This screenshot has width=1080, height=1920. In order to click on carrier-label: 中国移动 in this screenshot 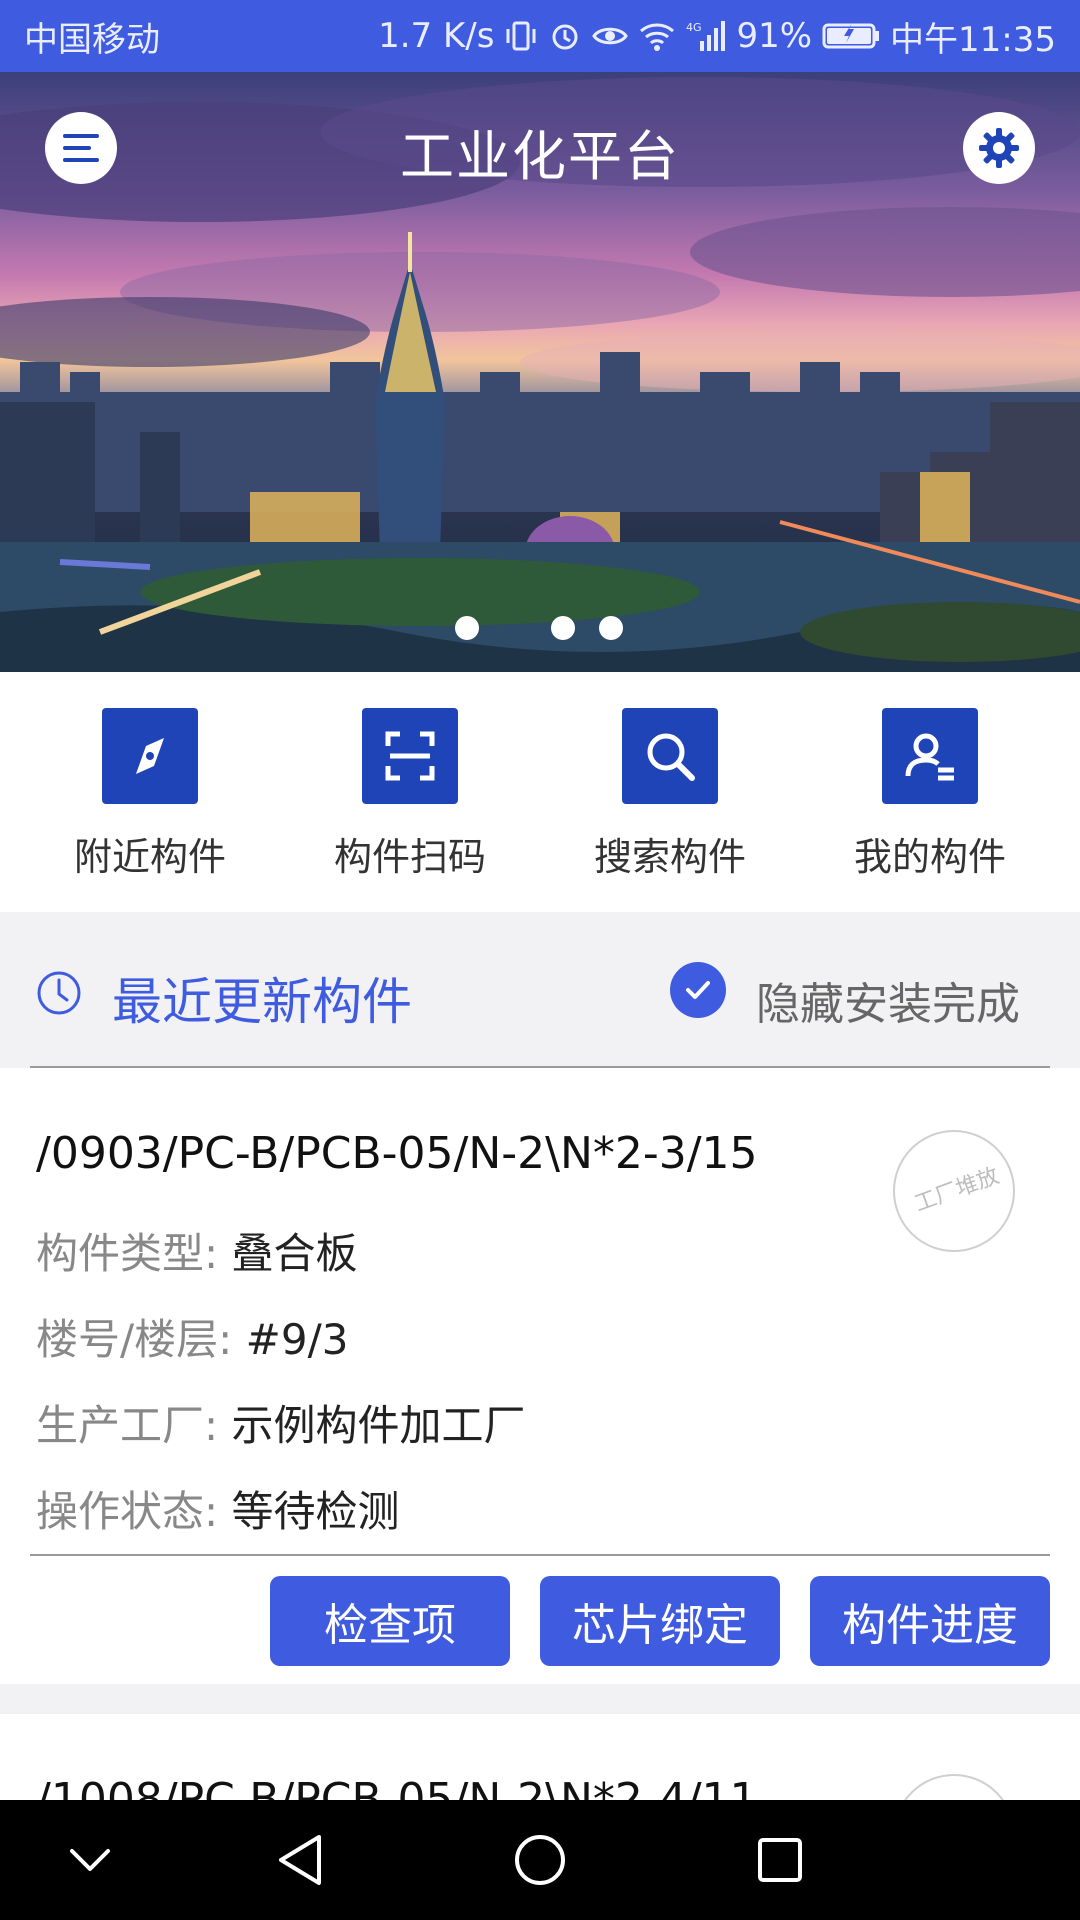, I will do `click(92, 39)`.